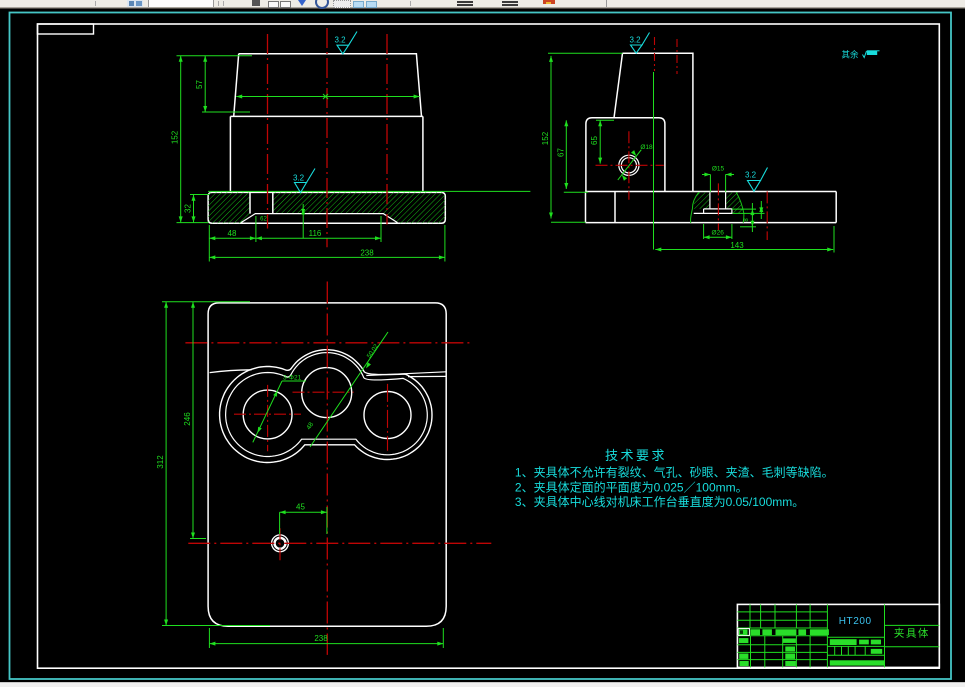 The image size is (965, 687). What do you see at coordinates (855, 621) in the screenshot?
I see `svg-text: HT200` at bounding box center [855, 621].